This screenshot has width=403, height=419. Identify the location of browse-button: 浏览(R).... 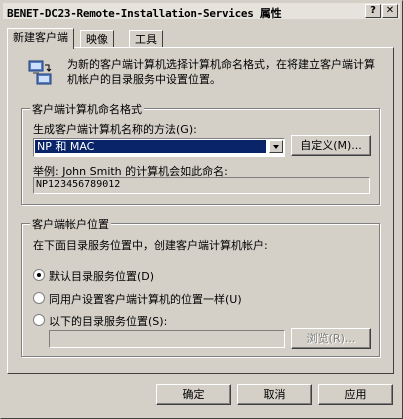
(331, 338).